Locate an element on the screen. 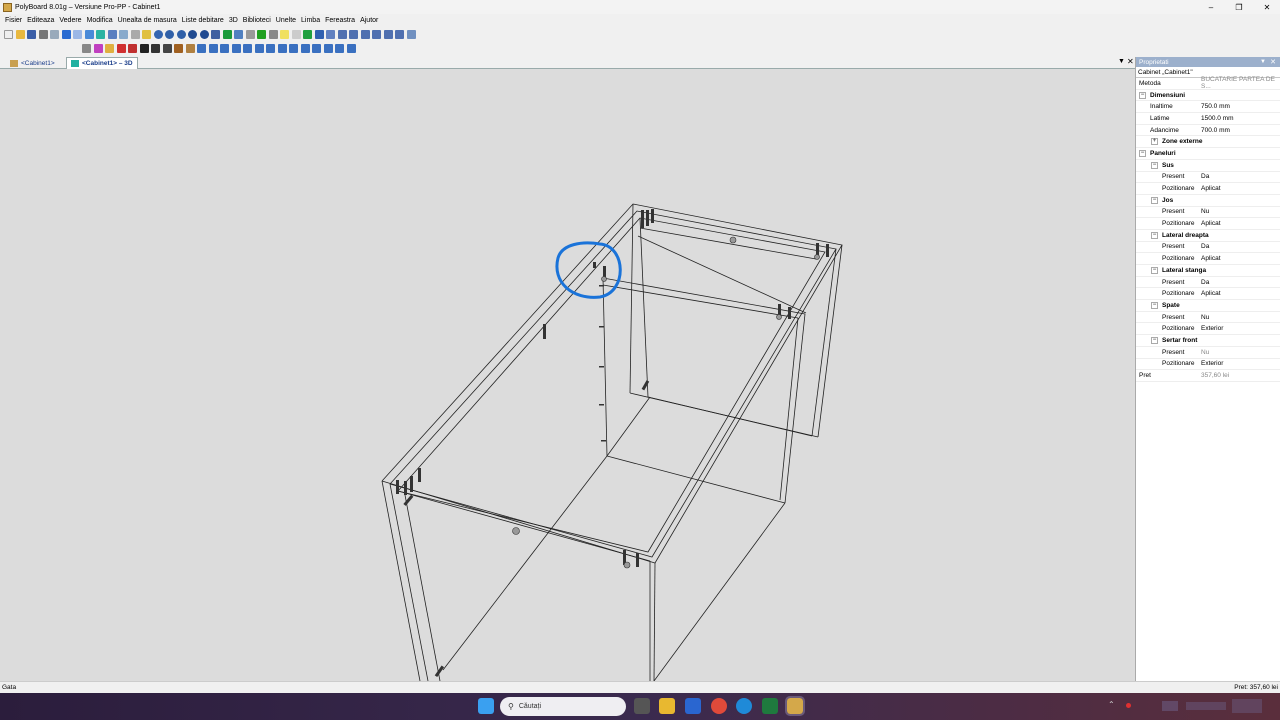 This screenshot has height=720, width=1280. close-icon: ✕ is located at coordinates (1266, 7).